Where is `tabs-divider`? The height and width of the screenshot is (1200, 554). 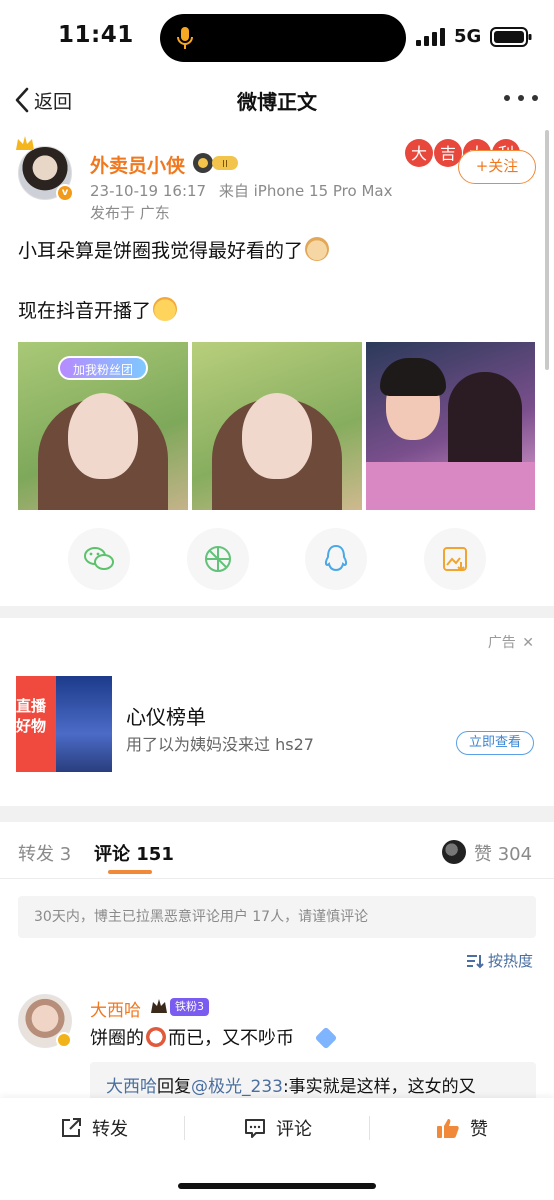
tabs-divider is located at coordinates (277, 878).